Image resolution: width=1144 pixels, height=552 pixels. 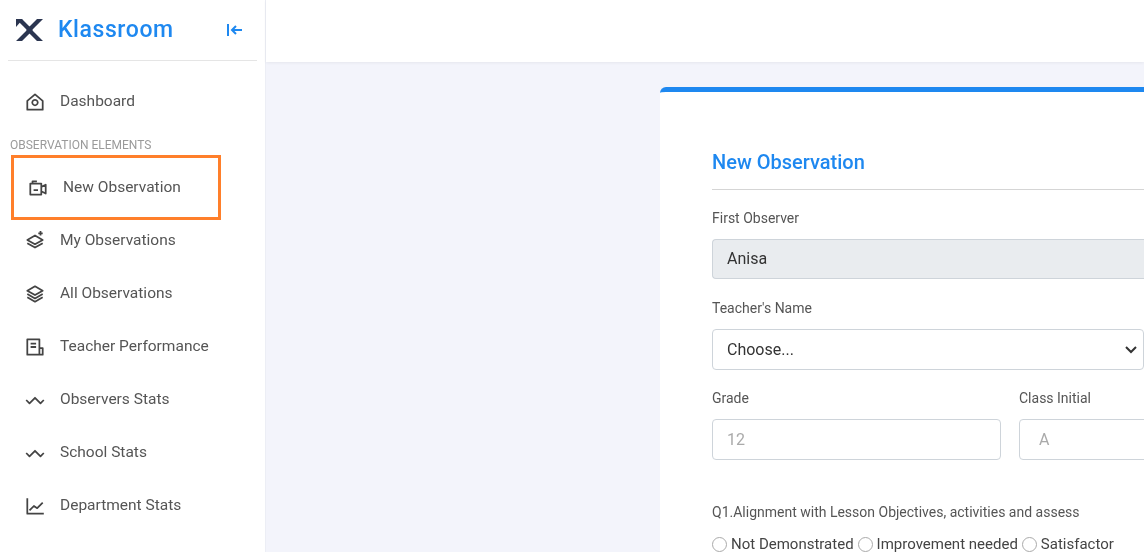 I want to click on report-icon, so click(x=35, y=346).